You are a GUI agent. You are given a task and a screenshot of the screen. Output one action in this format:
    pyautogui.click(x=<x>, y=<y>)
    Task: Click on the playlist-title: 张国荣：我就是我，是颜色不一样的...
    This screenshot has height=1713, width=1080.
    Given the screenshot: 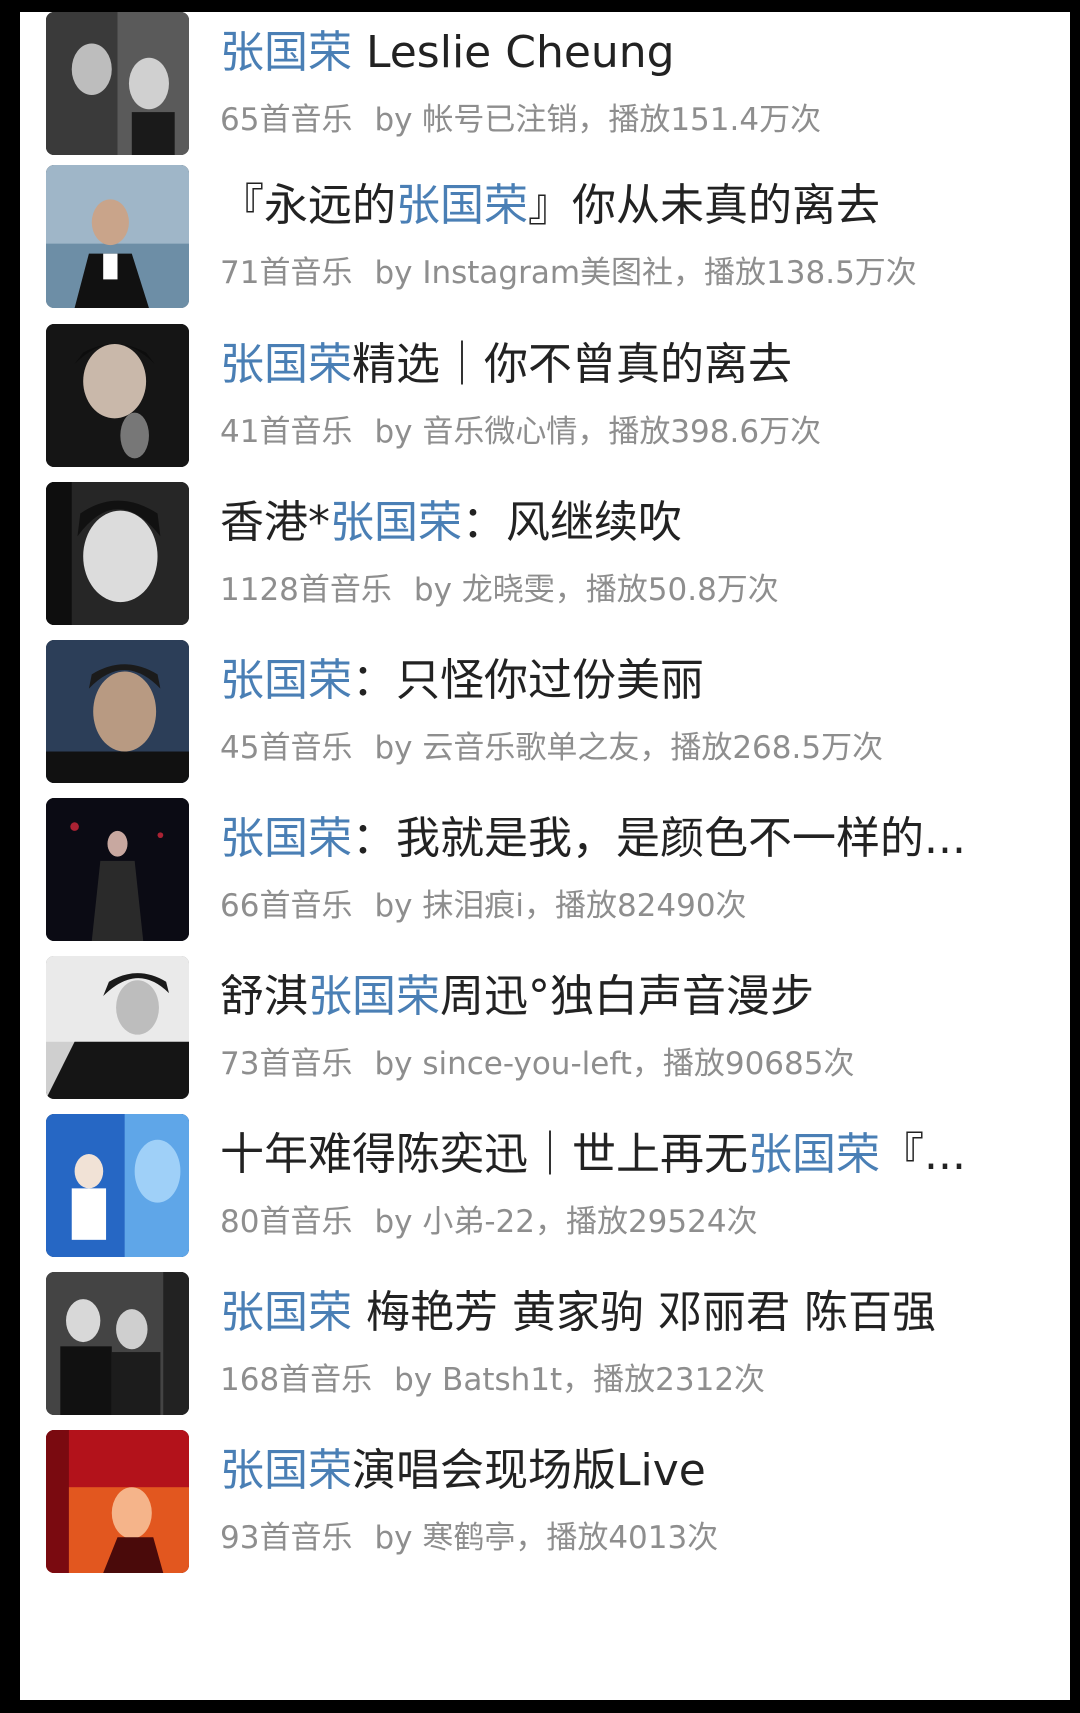 What is the action you would take?
    pyautogui.click(x=640, y=839)
    